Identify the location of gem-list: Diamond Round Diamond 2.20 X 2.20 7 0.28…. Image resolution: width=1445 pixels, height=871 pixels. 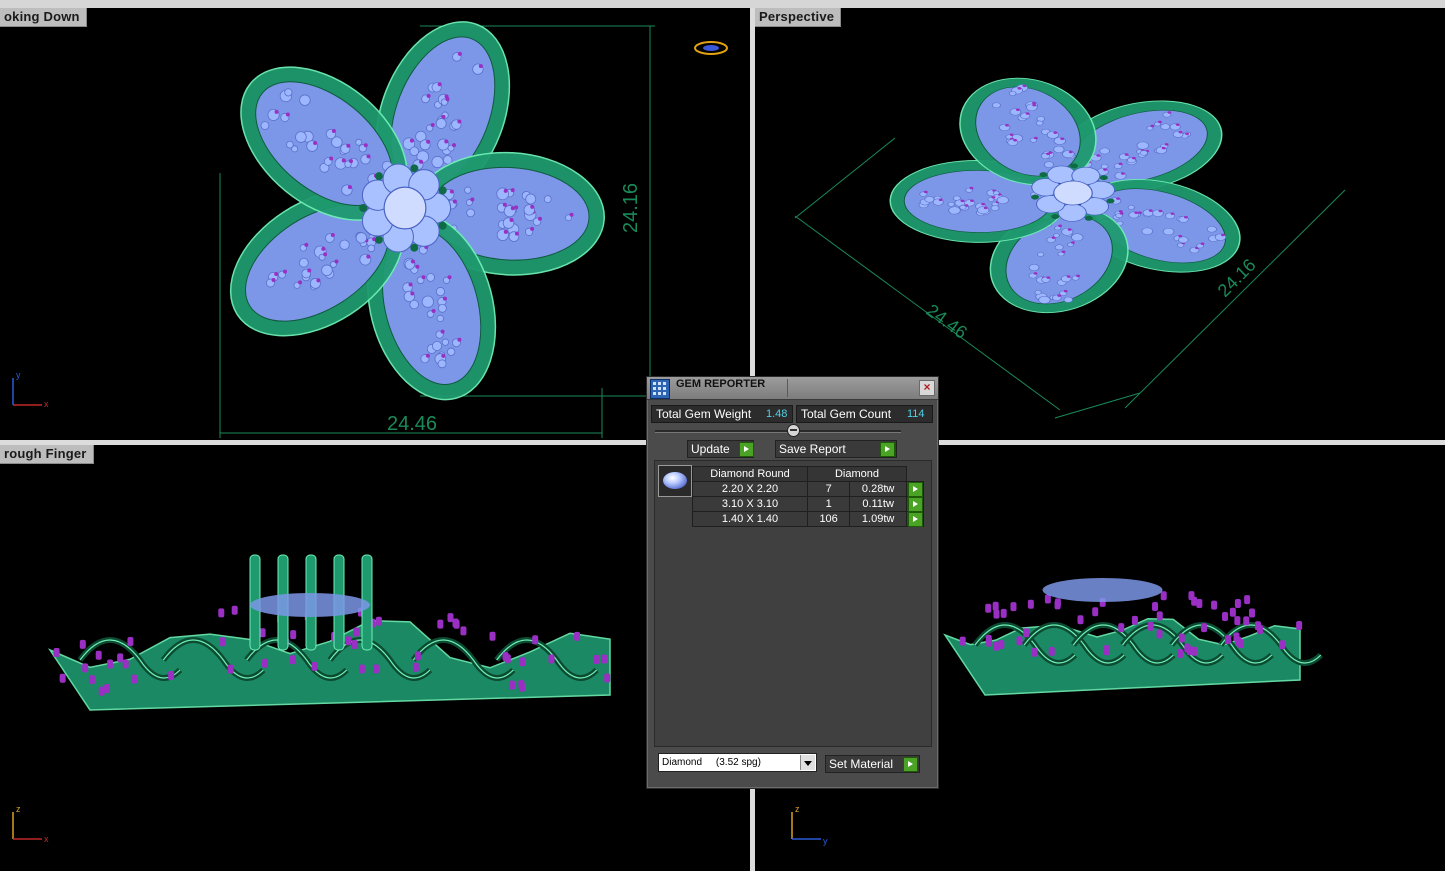
(793, 603).